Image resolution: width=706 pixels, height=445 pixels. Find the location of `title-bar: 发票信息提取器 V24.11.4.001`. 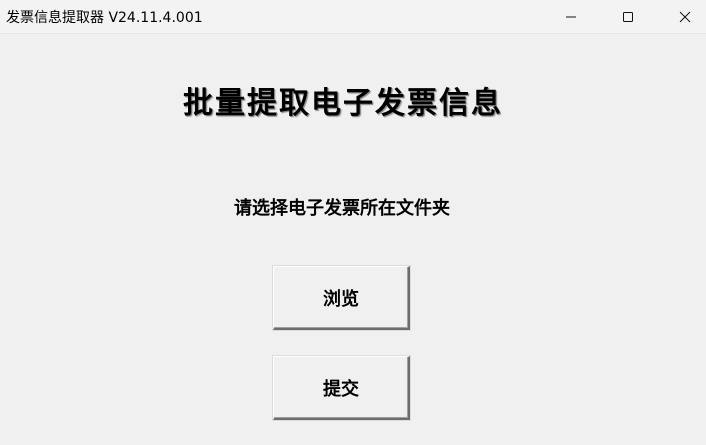

title-bar: 发票信息提取器 V24.11.4.001 is located at coordinates (353, 17).